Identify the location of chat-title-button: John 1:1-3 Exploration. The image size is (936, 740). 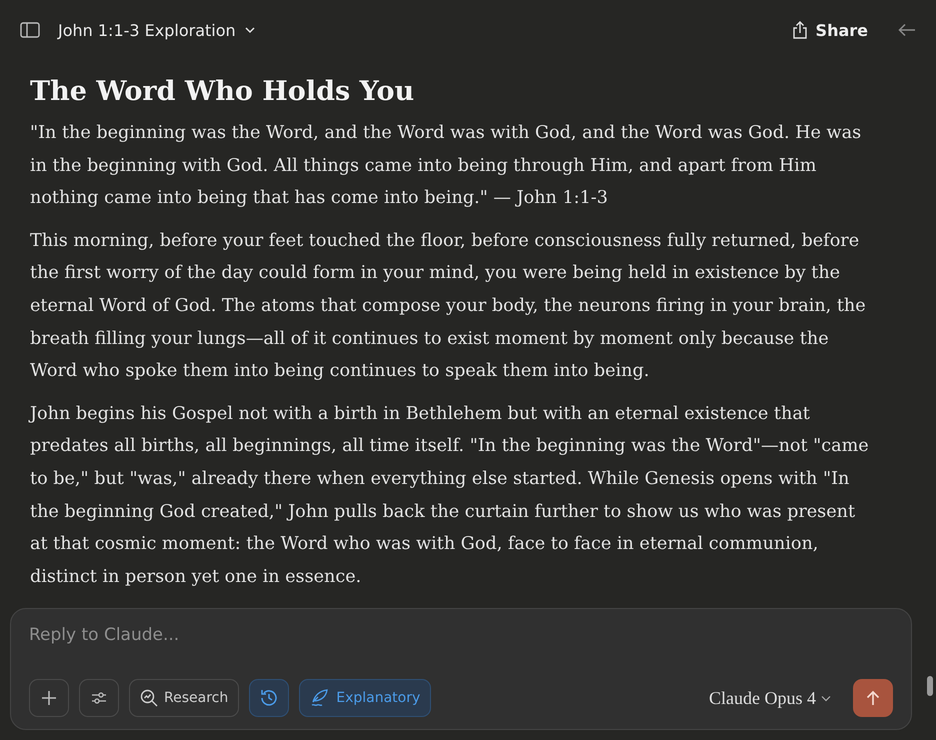
(157, 30).